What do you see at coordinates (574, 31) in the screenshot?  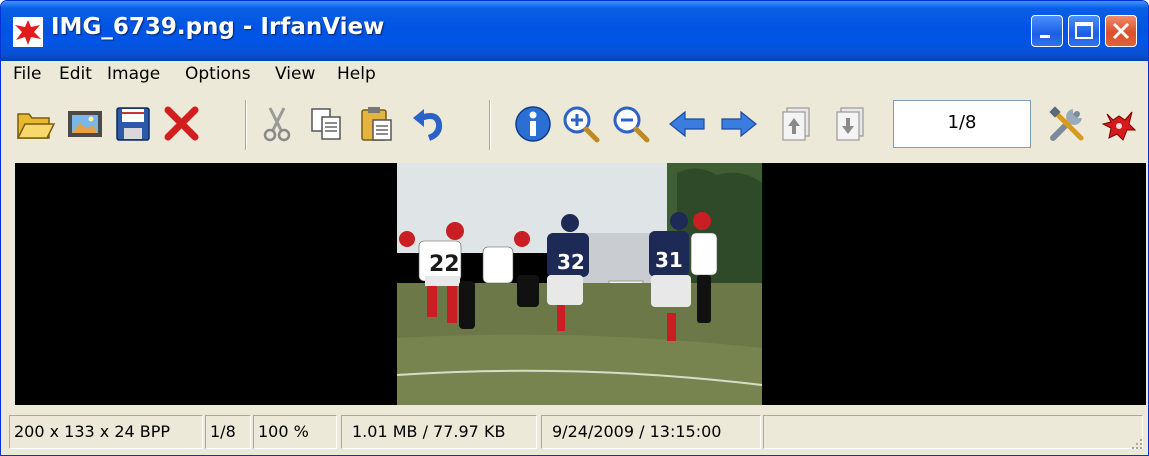 I see `title-bar: IMG_6739.png - IrfanView` at bounding box center [574, 31].